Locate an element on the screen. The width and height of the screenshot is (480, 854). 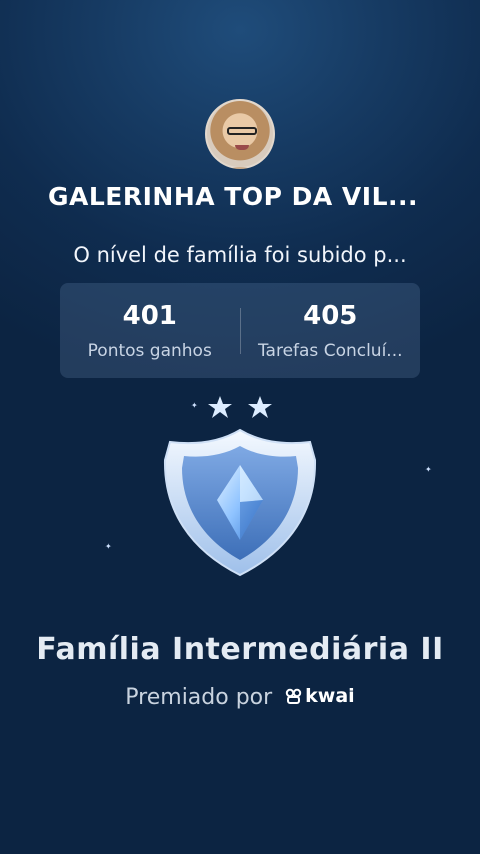
awarded-by-row: Premiado por kwai is located at coordinates (240, 697).